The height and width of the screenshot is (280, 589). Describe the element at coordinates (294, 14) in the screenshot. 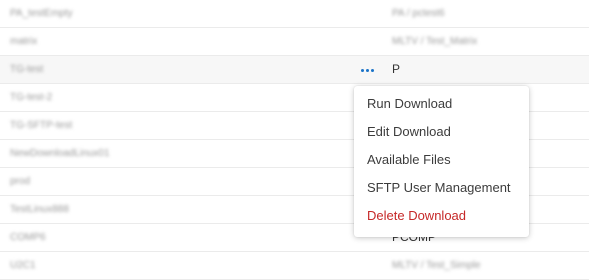

I see `table-row: PA_testEmpty PA / pctest6` at that location.